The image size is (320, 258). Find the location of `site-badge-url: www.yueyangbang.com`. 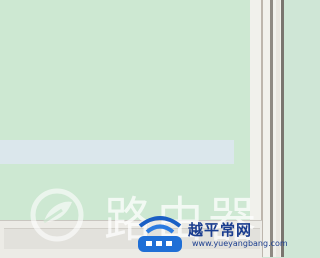

site-badge-url: www.yueyangbang.com is located at coordinates (240, 243).